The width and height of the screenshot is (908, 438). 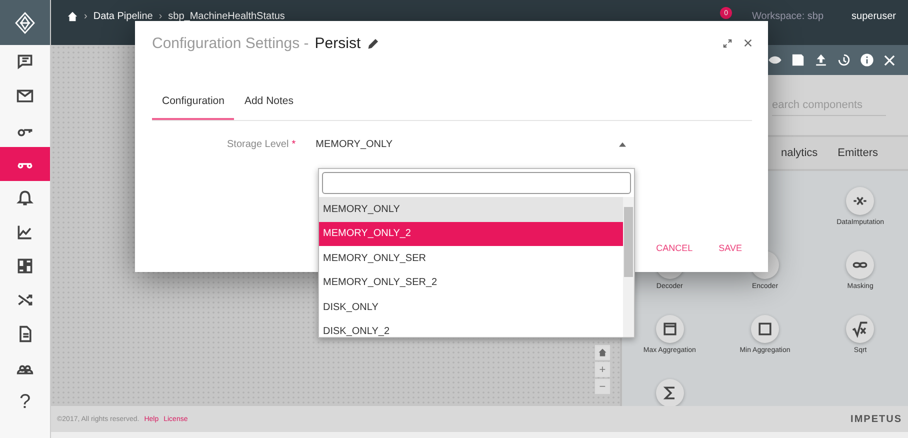 What do you see at coordinates (748, 43) in the screenshot?
I see `close-icon` at bounding box center [748, 43].